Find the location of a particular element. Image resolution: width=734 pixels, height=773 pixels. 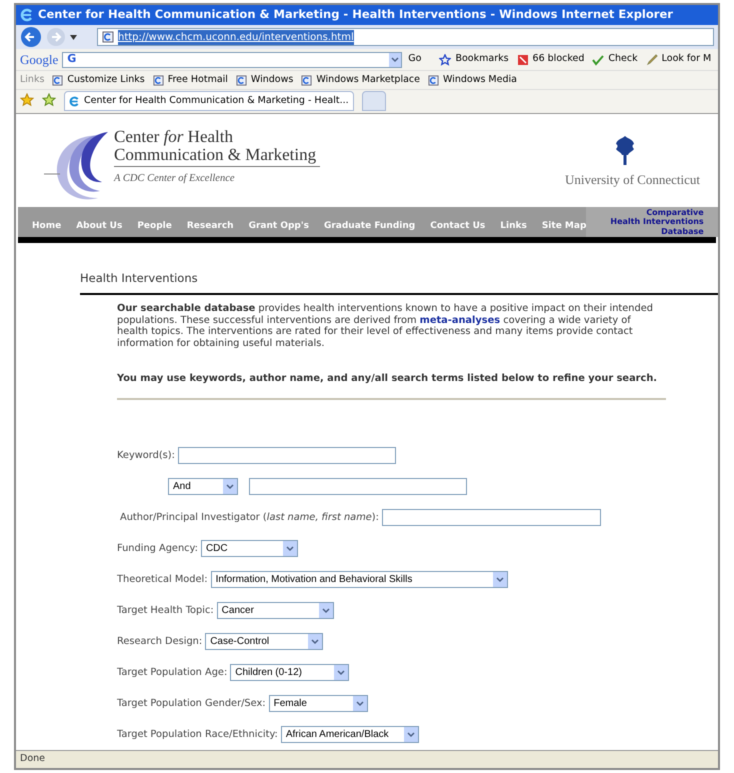

spellcheck-icon is located at coordinates (598, 60).